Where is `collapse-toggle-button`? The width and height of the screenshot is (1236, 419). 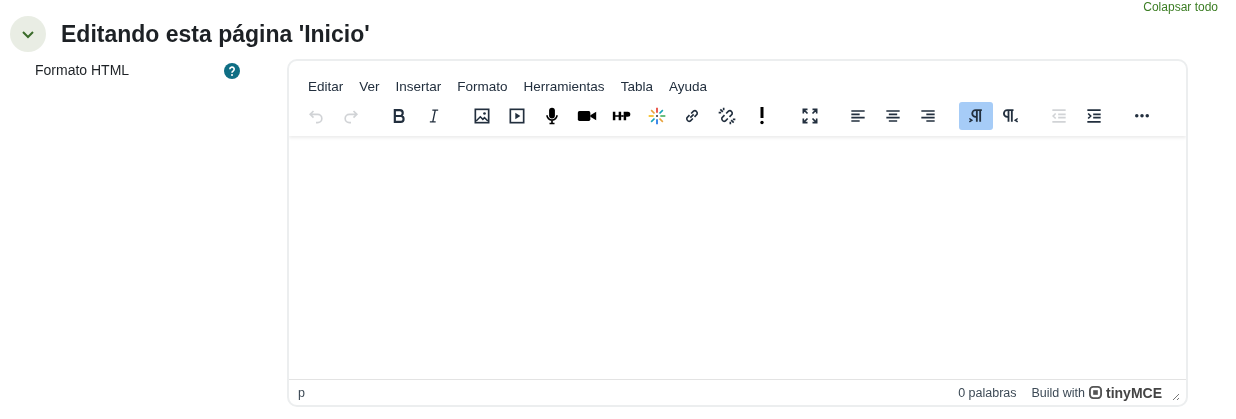 collapse-toggle-button is located at coordinates (28, 34).